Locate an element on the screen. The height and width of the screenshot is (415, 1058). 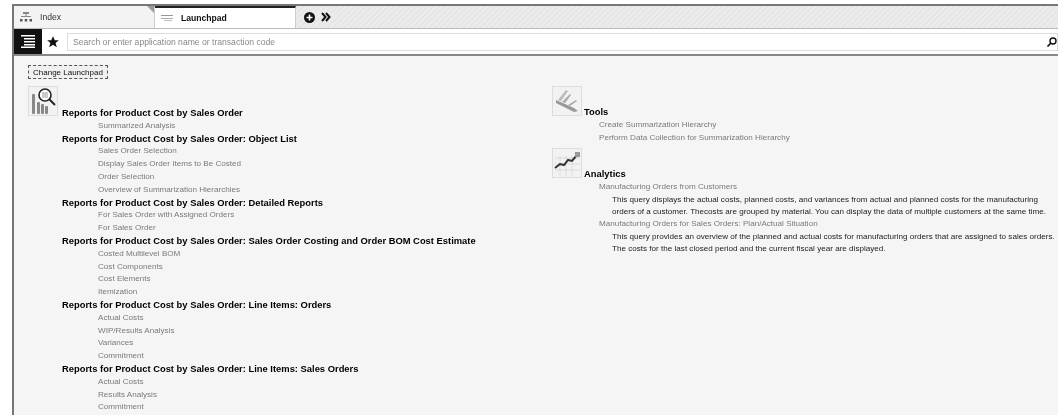
add-icon is located at coordinates (309, 17).